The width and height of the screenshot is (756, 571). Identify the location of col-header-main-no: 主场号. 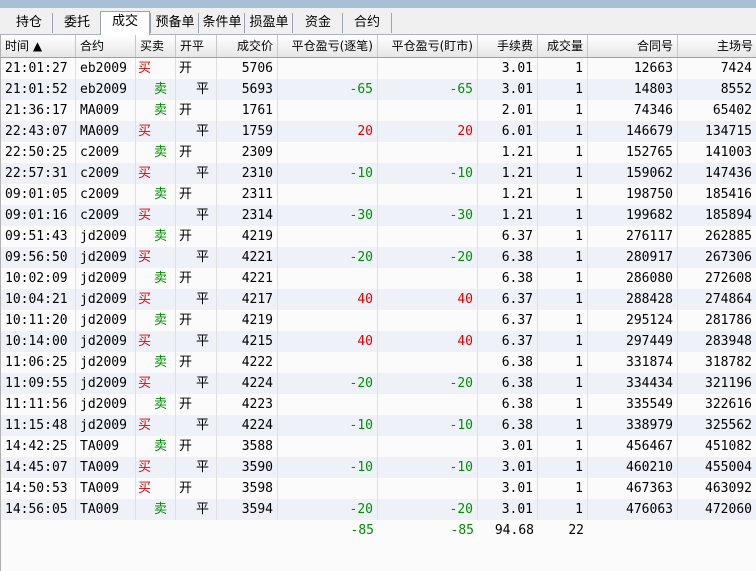
(717, 46).